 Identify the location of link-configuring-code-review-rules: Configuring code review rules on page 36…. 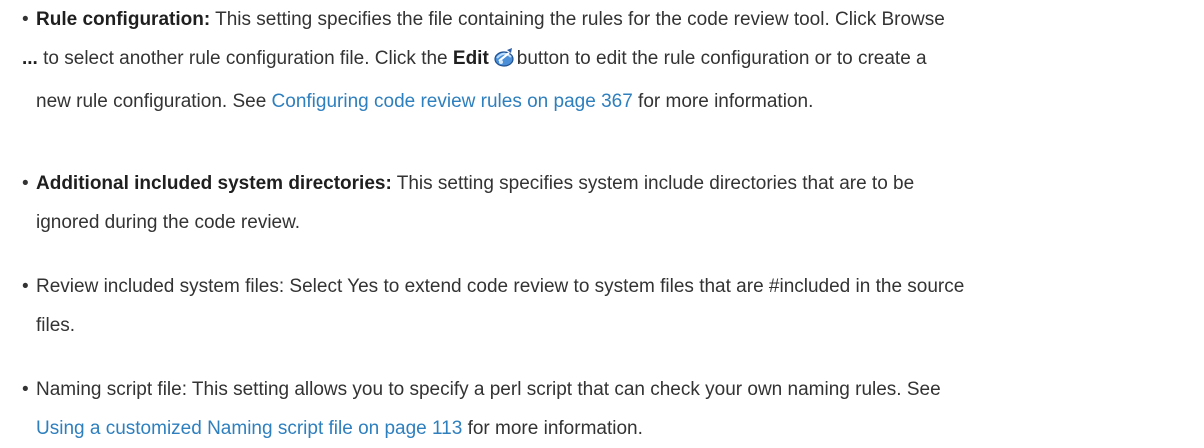
(452, 101).